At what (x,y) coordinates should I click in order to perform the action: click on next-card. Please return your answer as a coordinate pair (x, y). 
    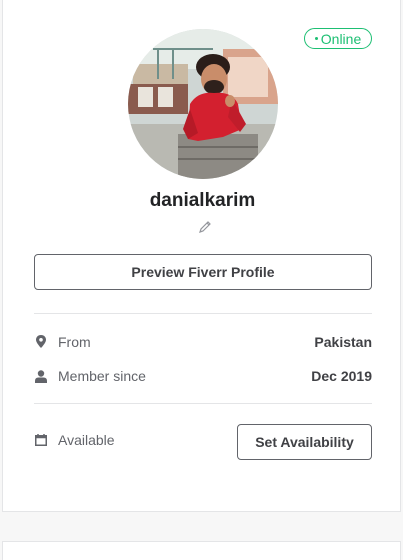
    Looking at the image, I should click on (201, 550).